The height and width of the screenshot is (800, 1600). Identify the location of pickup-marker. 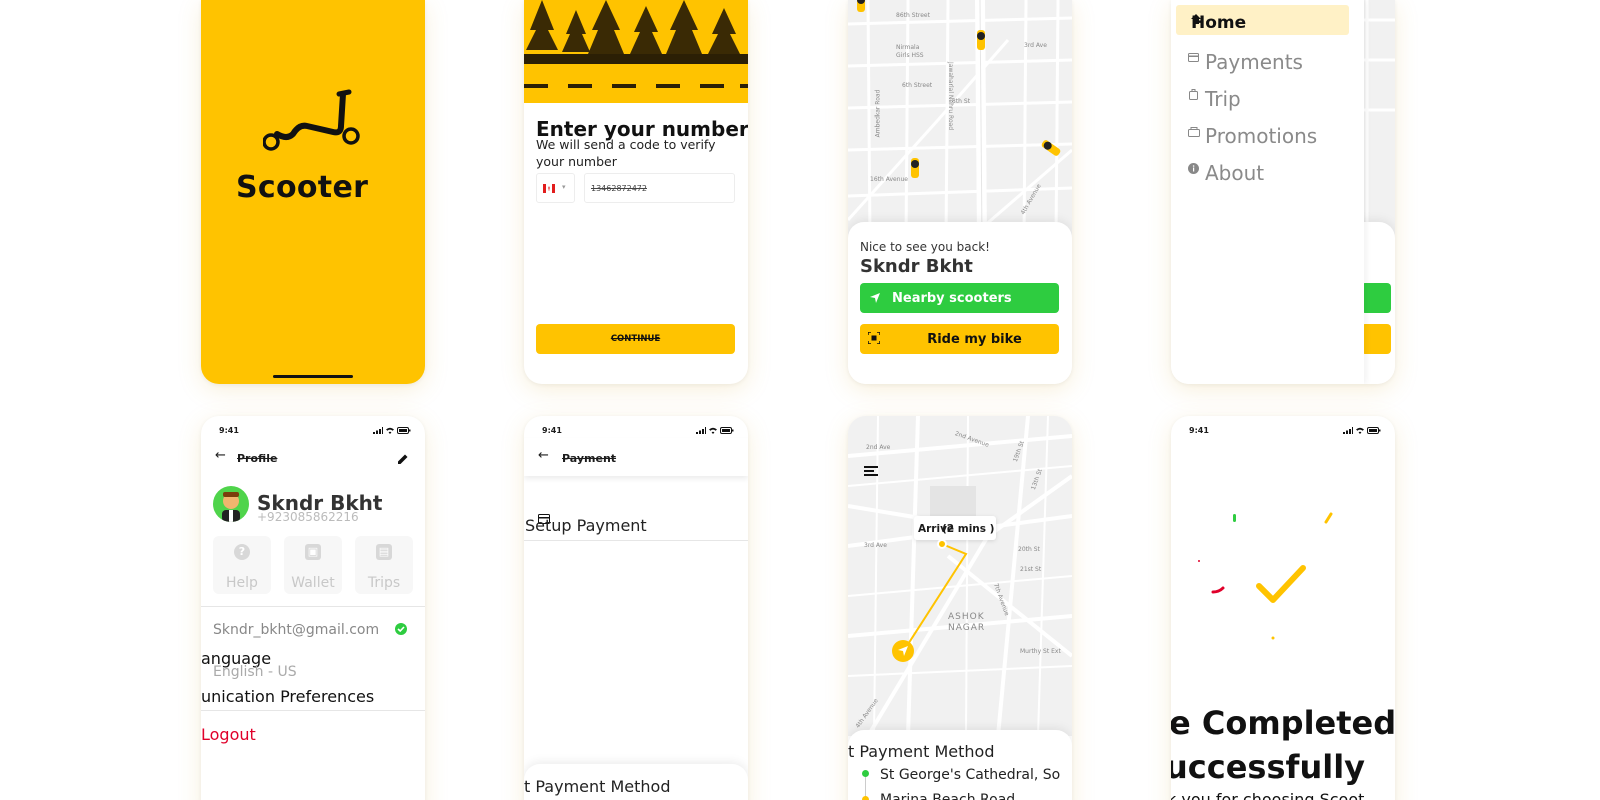
(942, 544).